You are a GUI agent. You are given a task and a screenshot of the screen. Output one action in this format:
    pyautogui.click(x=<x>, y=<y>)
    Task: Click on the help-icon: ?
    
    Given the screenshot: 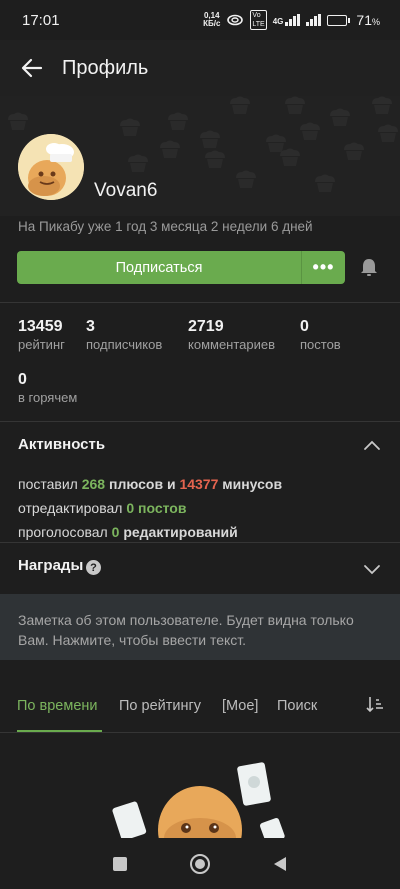 What is the action you would take?
    pyautogui.click(x=93, y=567)
    